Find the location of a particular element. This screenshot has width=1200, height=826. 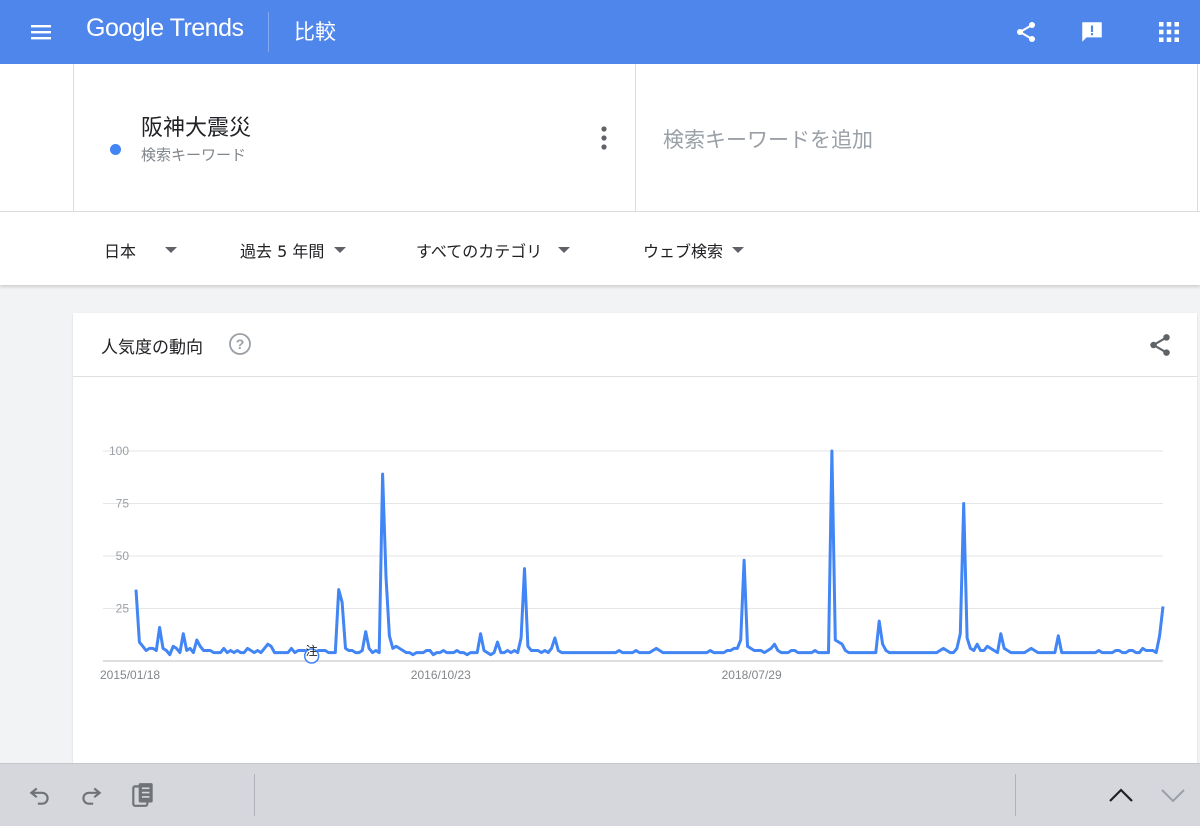

search-type-filter: ウェブ検索 is located at coordinates (694, 250).